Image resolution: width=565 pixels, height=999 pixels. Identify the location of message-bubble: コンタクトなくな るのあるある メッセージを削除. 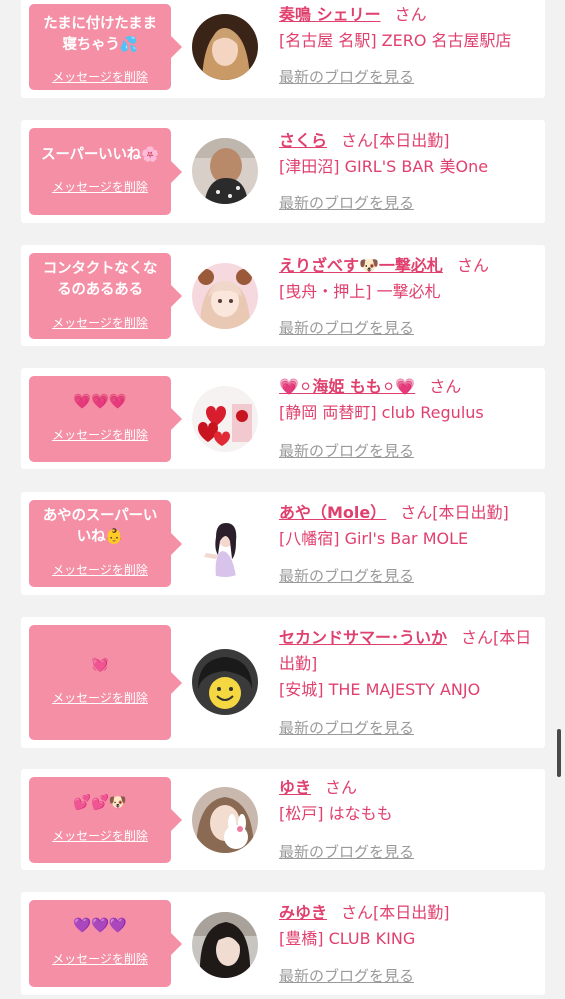
(105, 296).